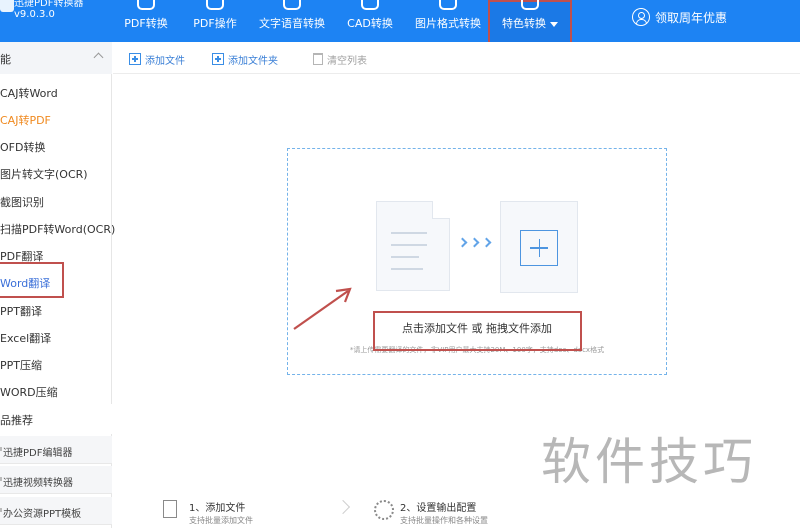  I want to click on sidebar-item-word-compress: WORD压缩, so click(56, 390).